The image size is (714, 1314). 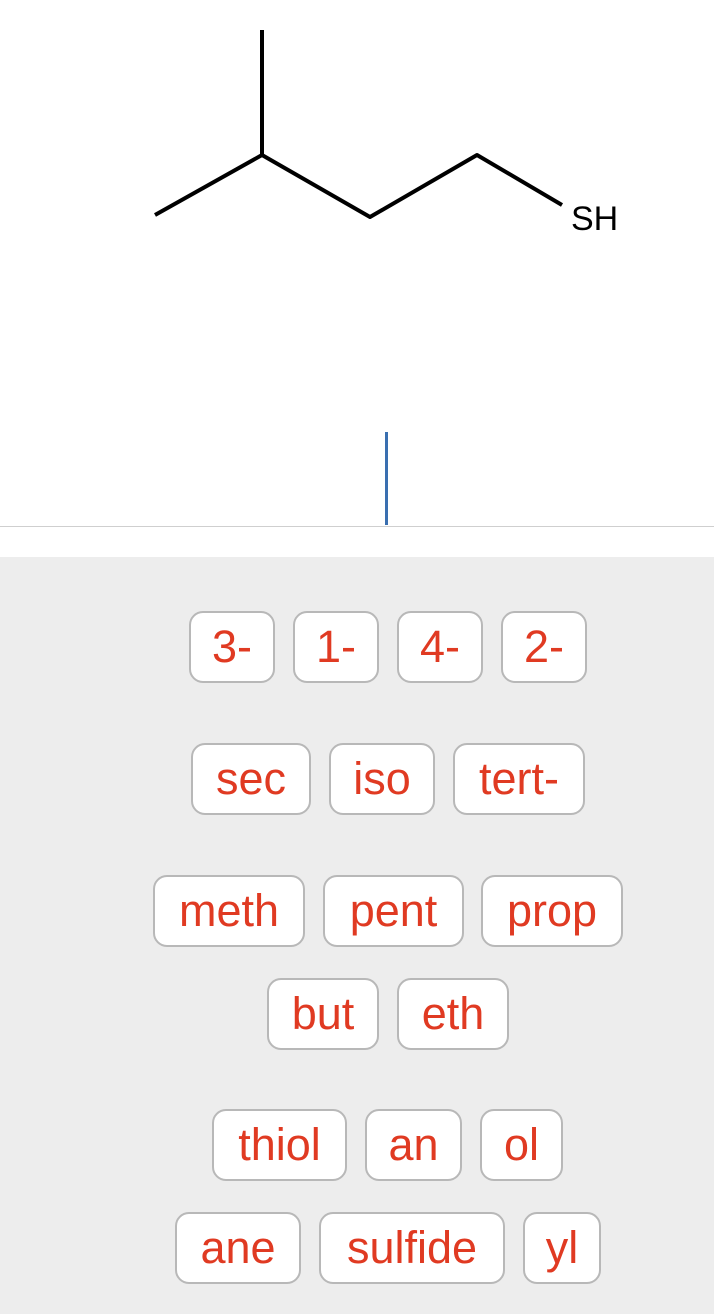 What do you see at coordinates (386, 134) in the screenshot?
I see `molecule-structure: SH` at bounding box center [386, 134].